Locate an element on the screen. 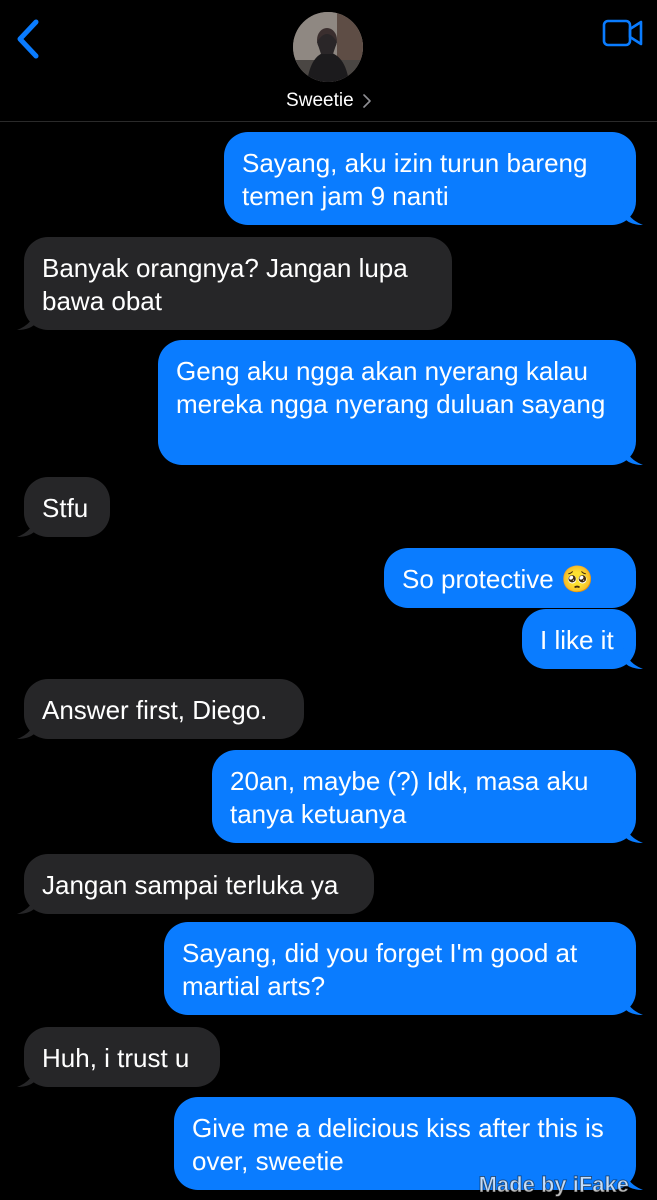 This screenshot has height=1200, width=657. message-bubble-received: Huh, i trust u is located at coordinates (118, 1057).